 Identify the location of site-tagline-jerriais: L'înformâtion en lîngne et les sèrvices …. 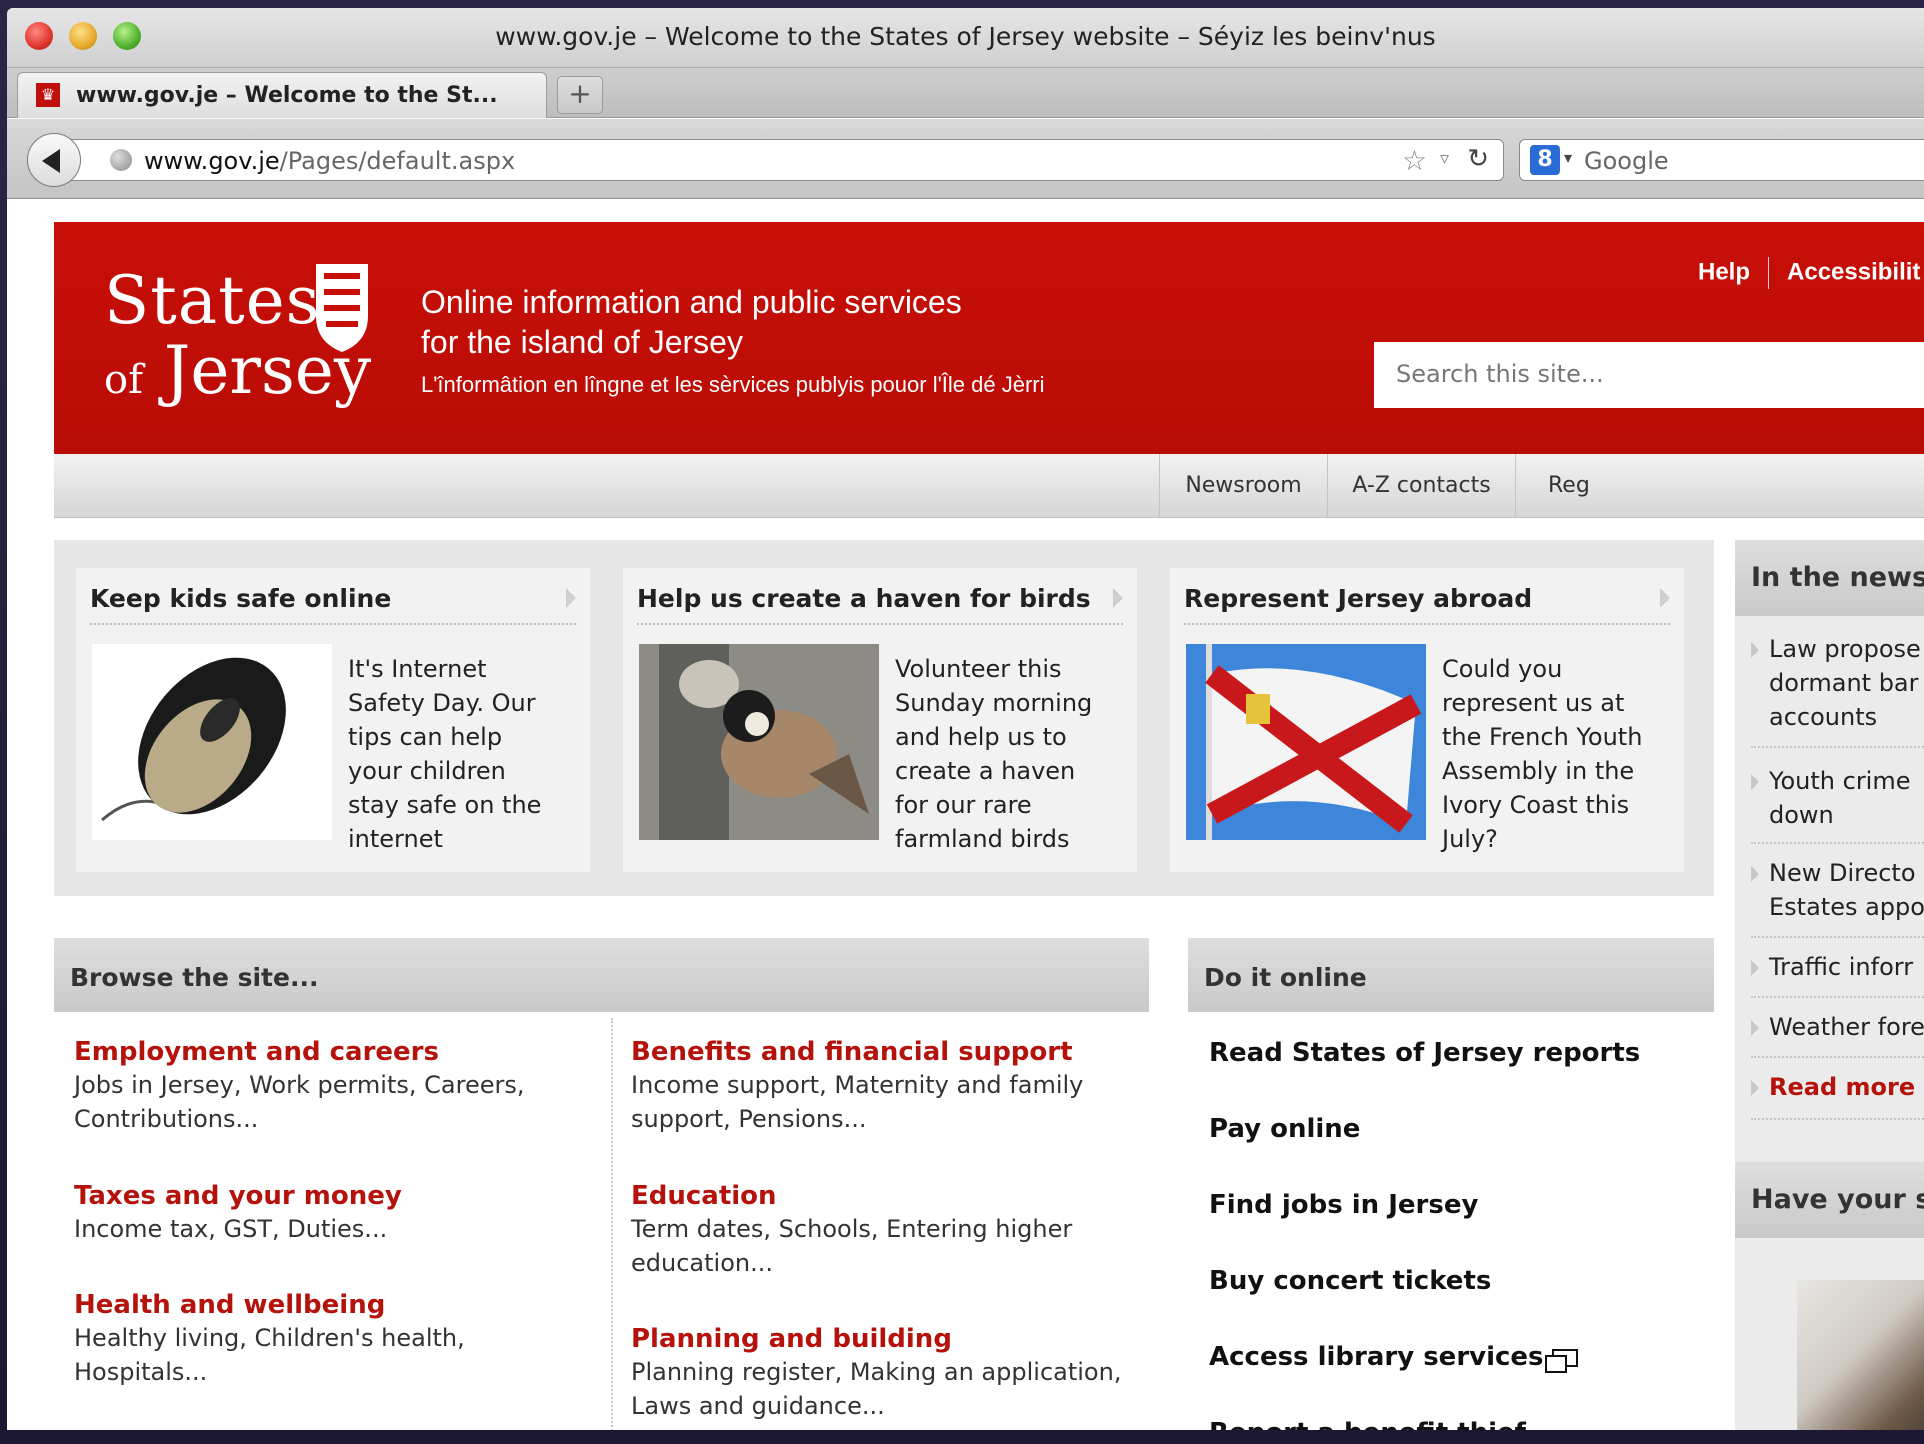
(733, 384).